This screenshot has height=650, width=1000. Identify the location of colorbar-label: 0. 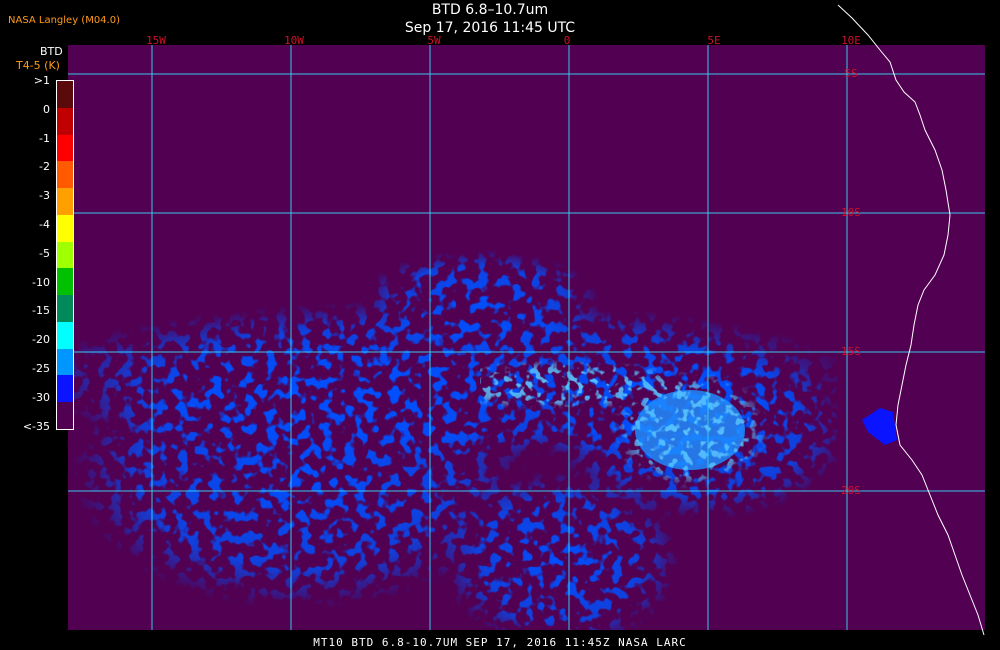
(46, 109).